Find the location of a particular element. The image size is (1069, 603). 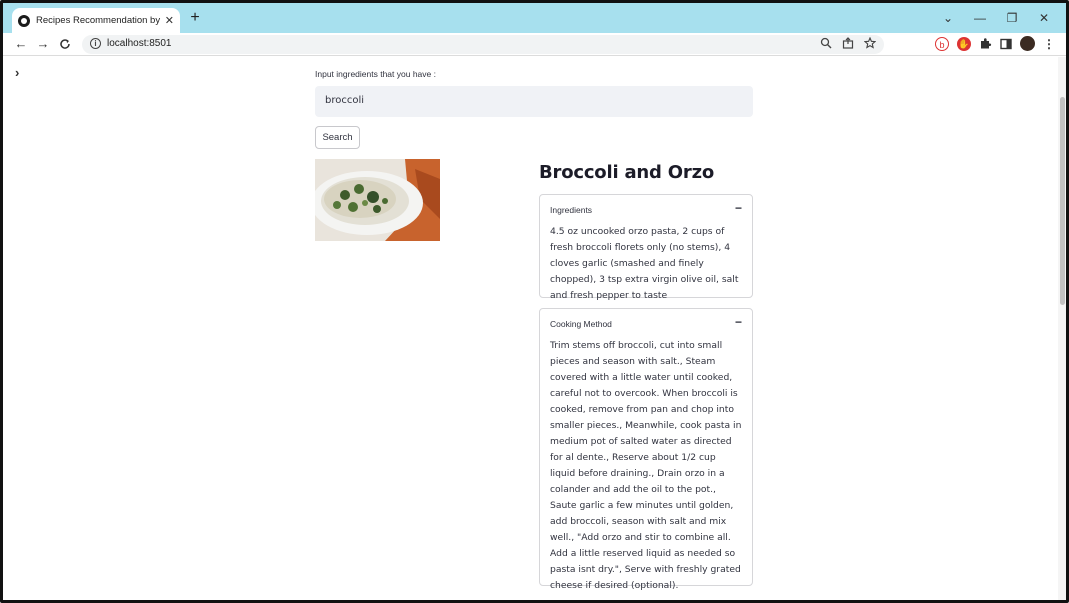

tab-search-icon: ⌄ is located at coordinates (948, 18).